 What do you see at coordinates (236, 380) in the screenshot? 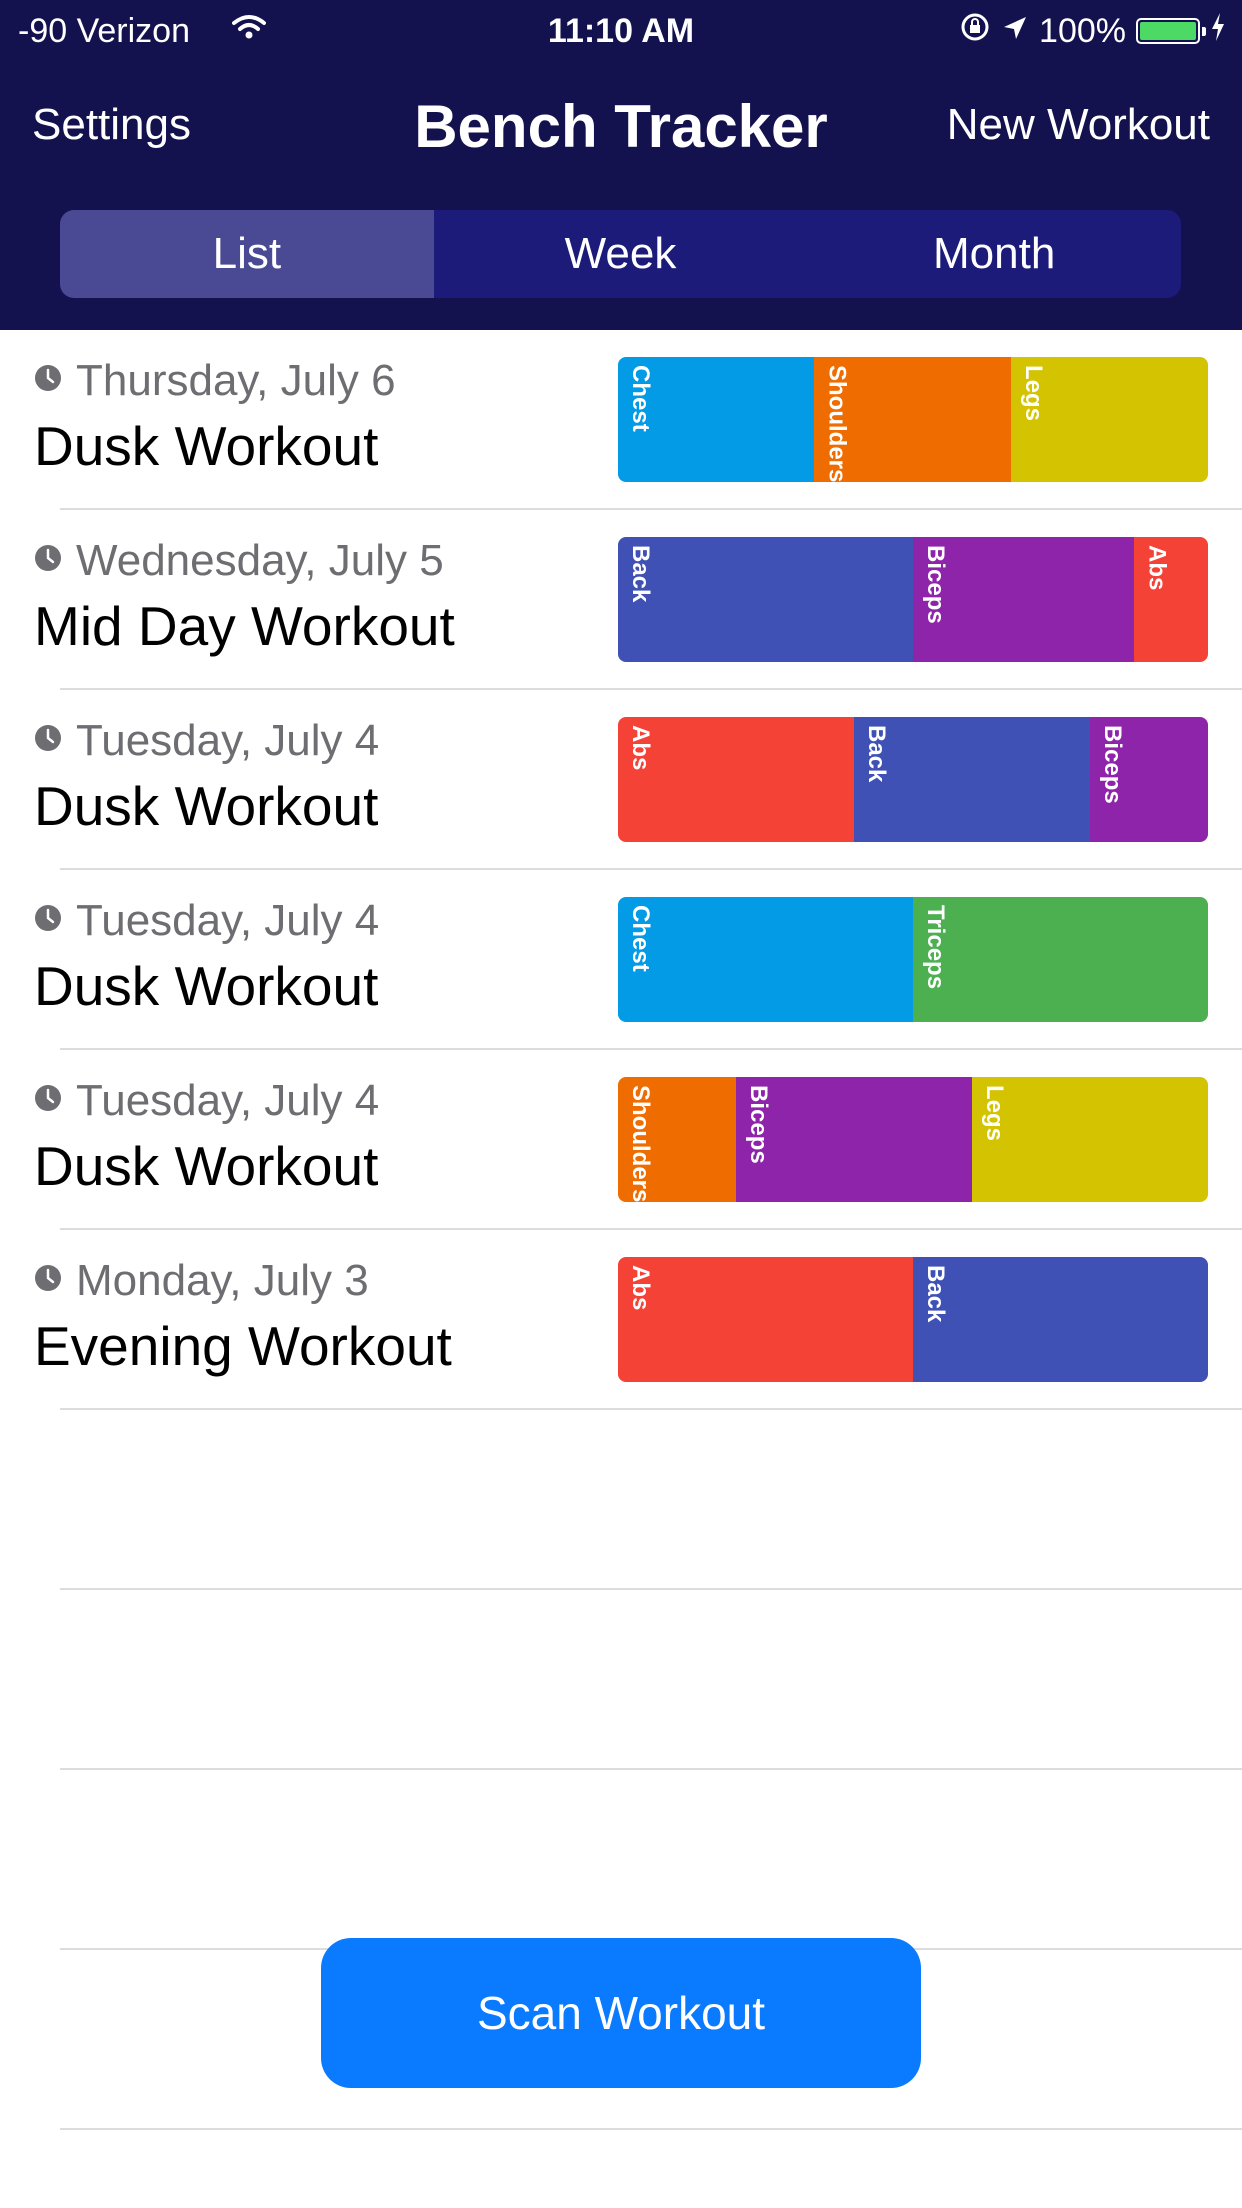
I see `workout-date: Thursday, July 6` at bounding box center [236, 380].